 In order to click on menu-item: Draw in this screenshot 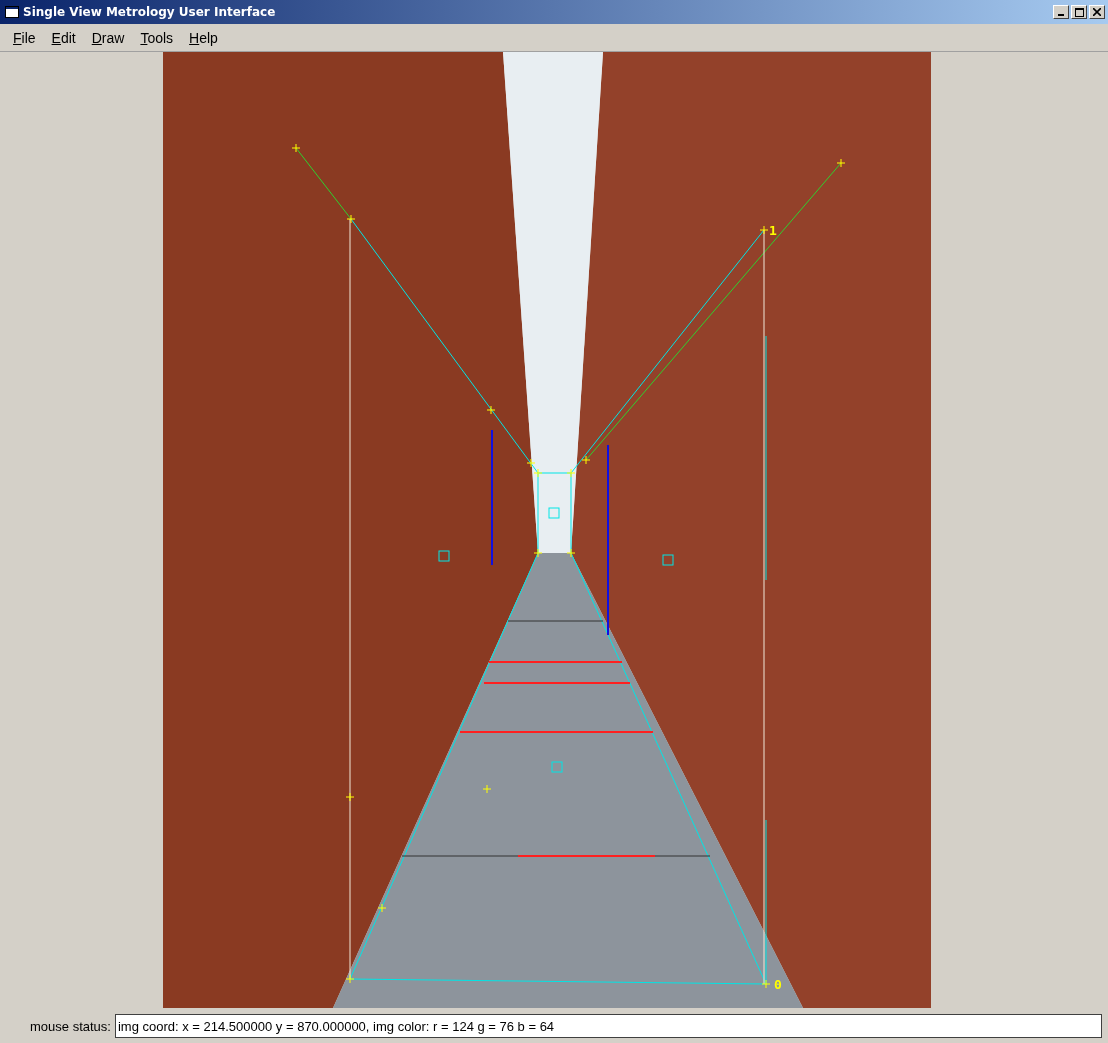, I will do `click(108, 37)`.